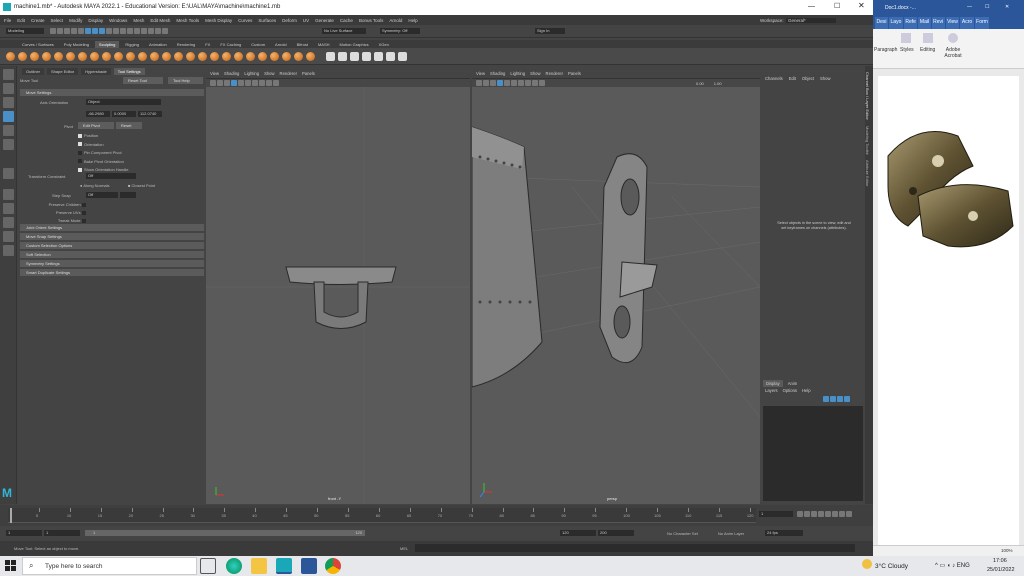 Image resolution: width=1024 pixels, height=576 pixels. Describe the element at coordinates (517, 73) in the screenshot. I see `vp2-menu-lighting: Lighting` at that location.